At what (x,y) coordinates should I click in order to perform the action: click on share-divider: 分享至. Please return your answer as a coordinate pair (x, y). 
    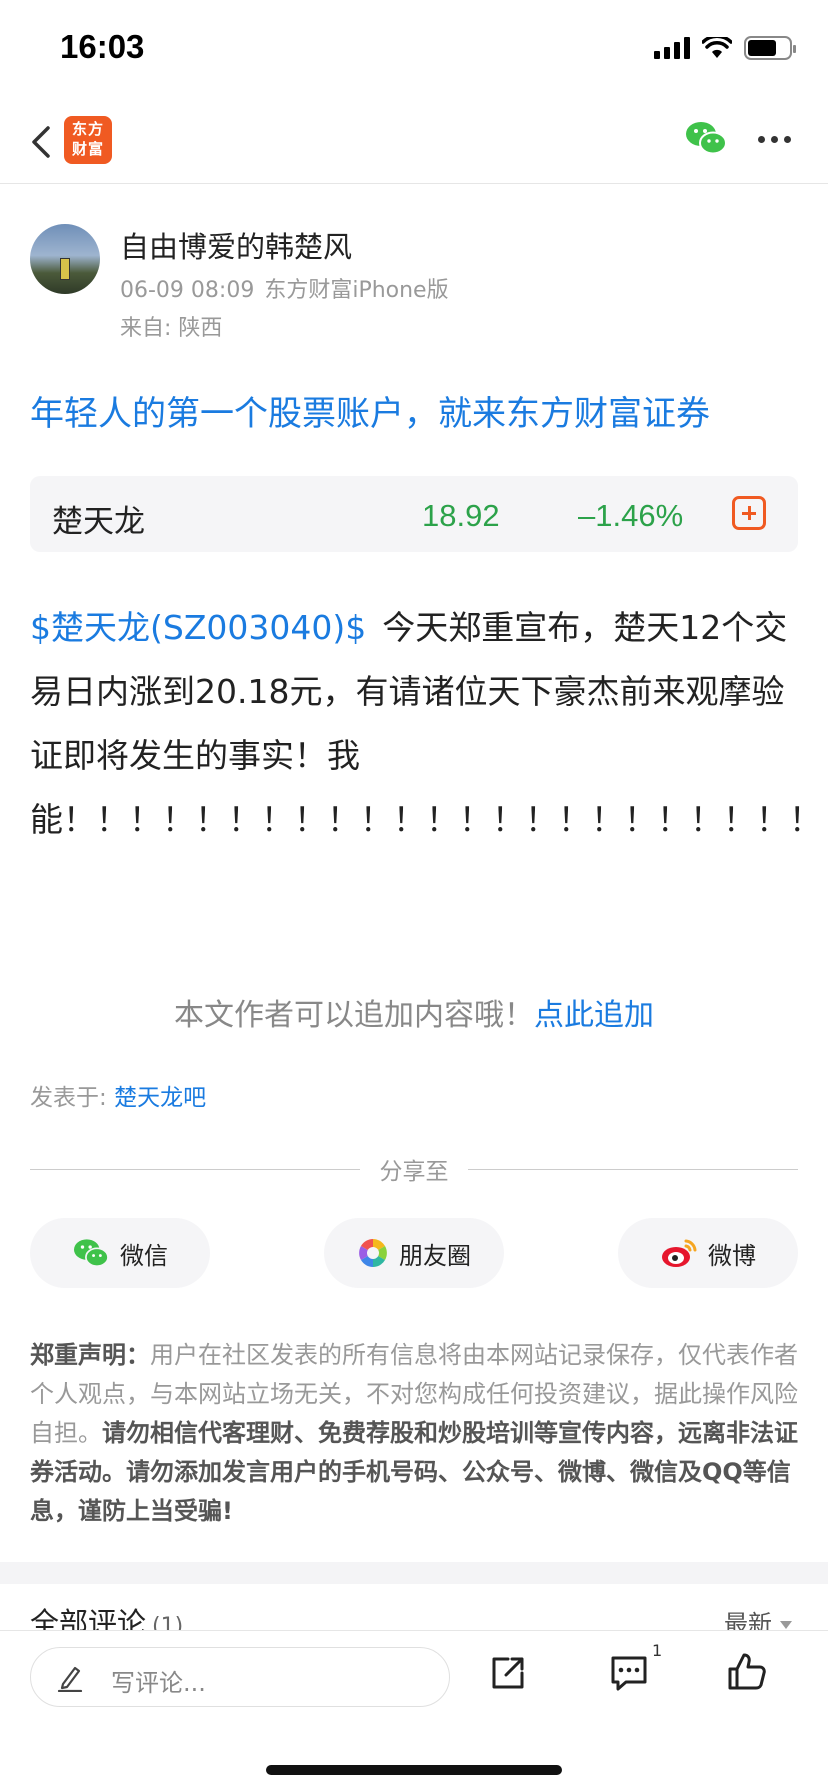
    Looking at the image, I should click on (414, 1170).